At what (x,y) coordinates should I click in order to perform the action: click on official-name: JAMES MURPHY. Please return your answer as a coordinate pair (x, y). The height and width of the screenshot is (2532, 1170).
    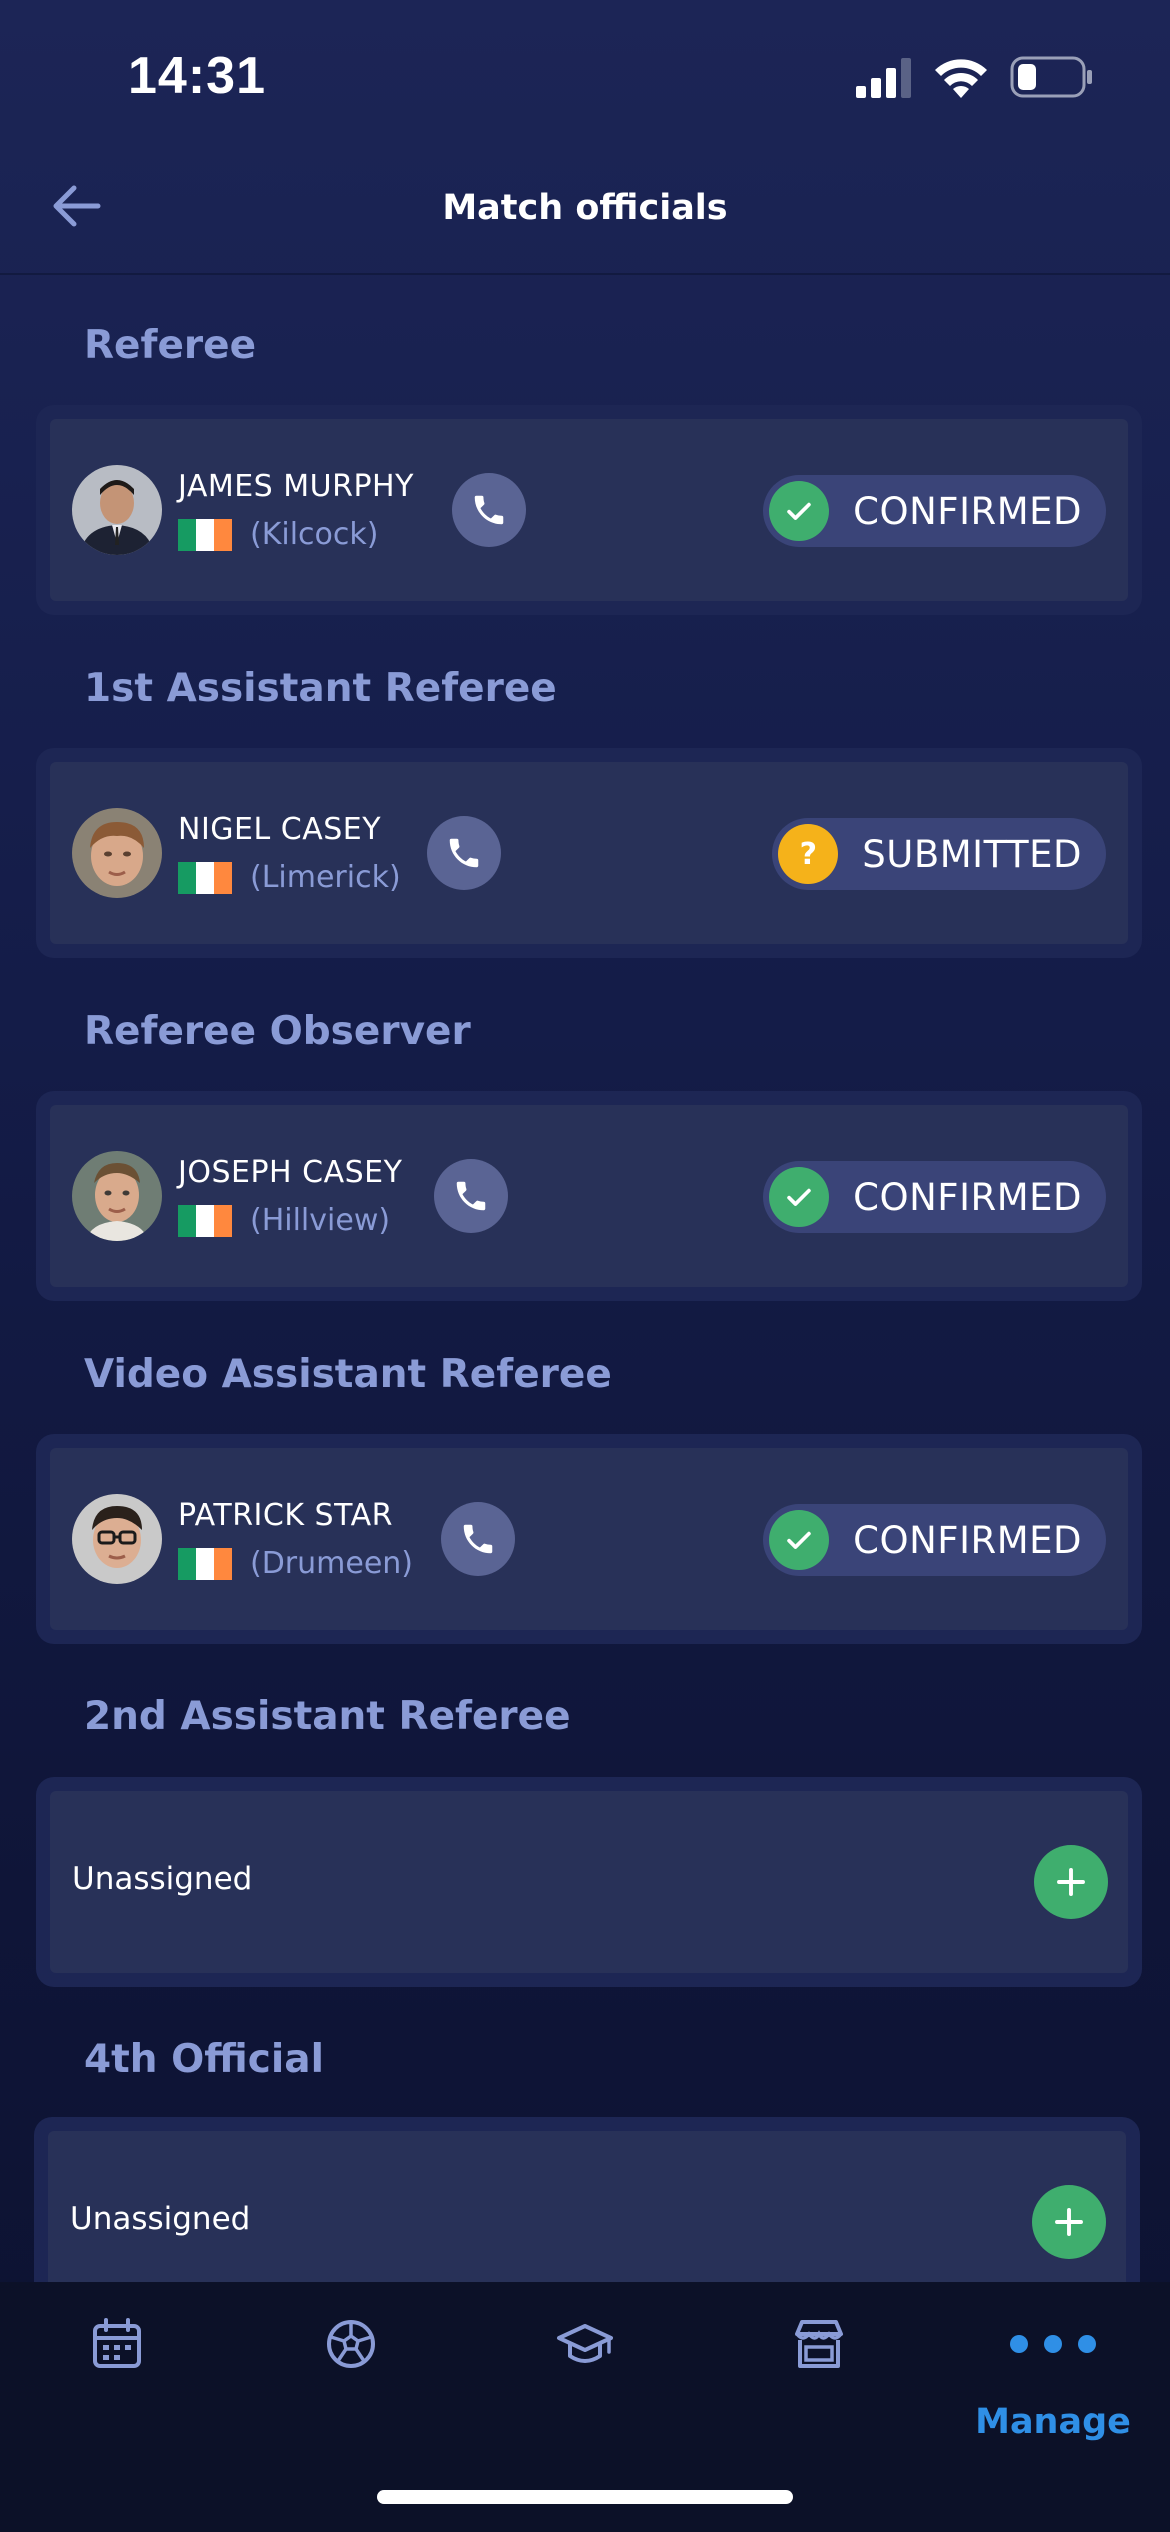
    Looking at the image, I should click on (296, 486).